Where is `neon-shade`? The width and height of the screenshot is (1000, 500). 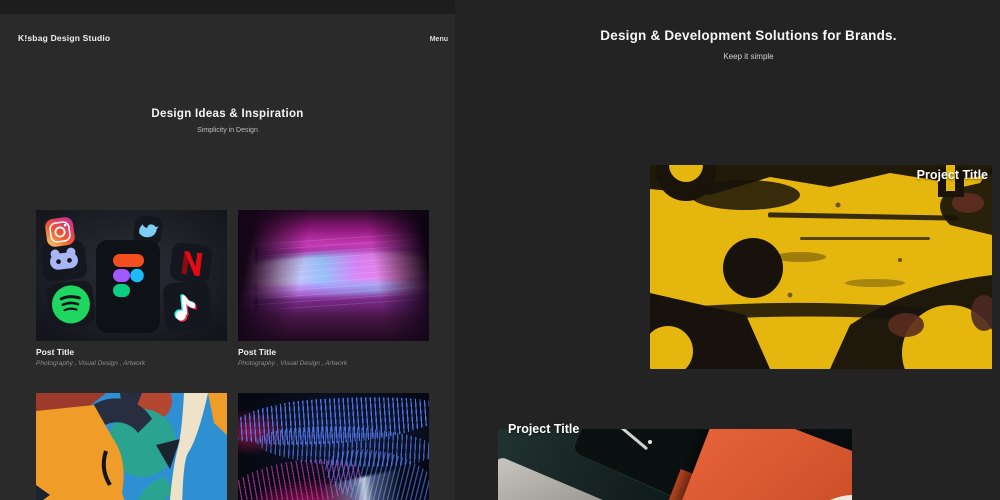
neon-shade is located at coordinates (333, 275).